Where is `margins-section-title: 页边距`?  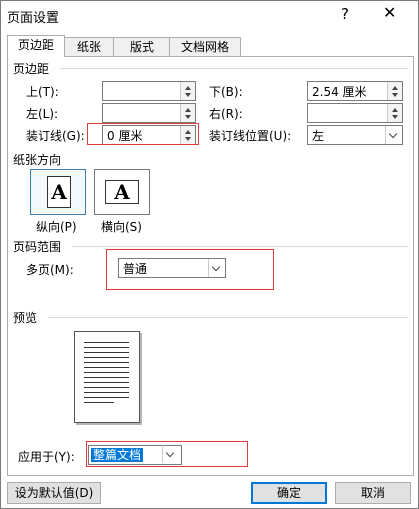 margins-section-title: 页边距 is located at coordinates (31, 69).